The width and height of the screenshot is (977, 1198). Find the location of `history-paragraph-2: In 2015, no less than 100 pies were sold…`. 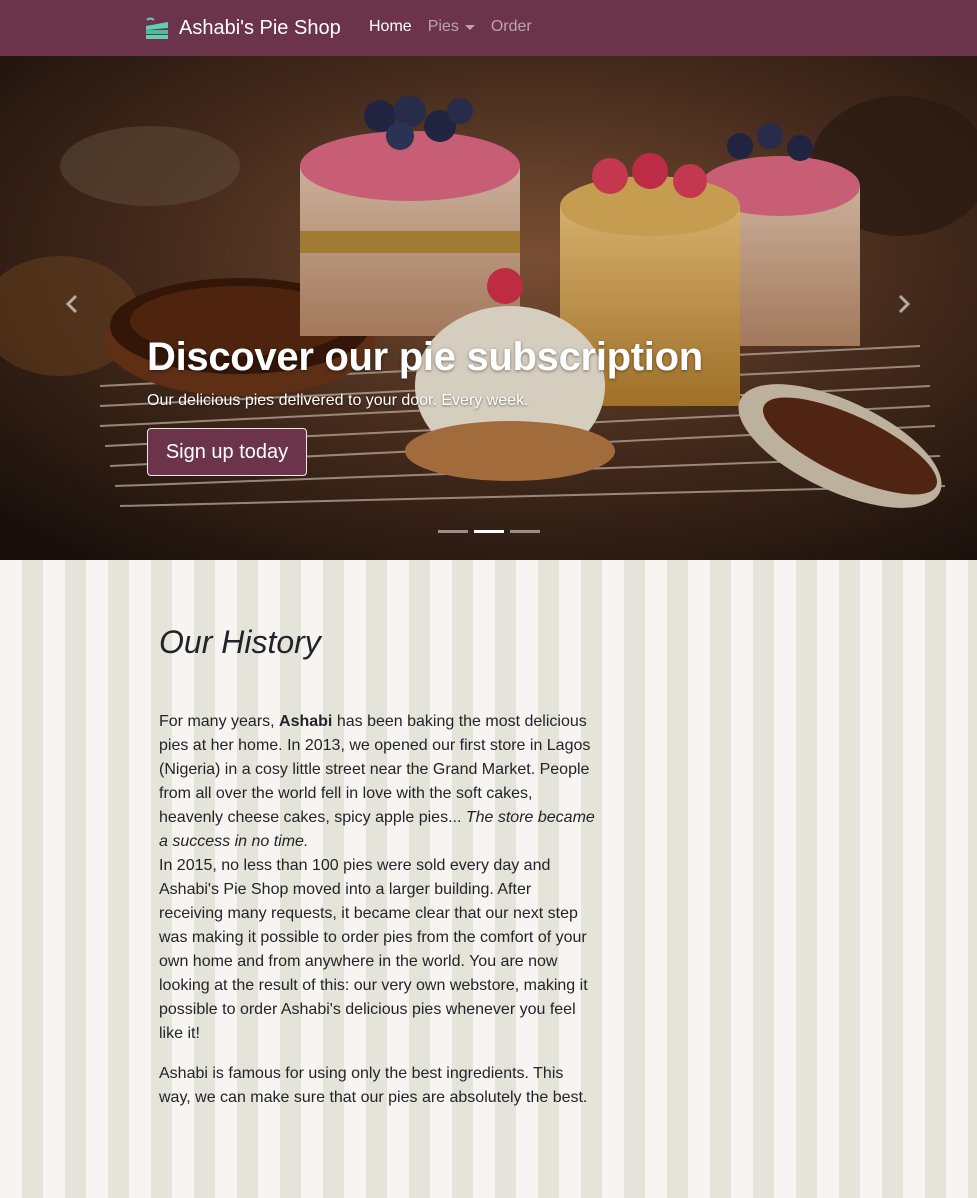

history-paragraph-2: In 2015, no less than 100 pies were sold… is located at coordinates (373, 949).